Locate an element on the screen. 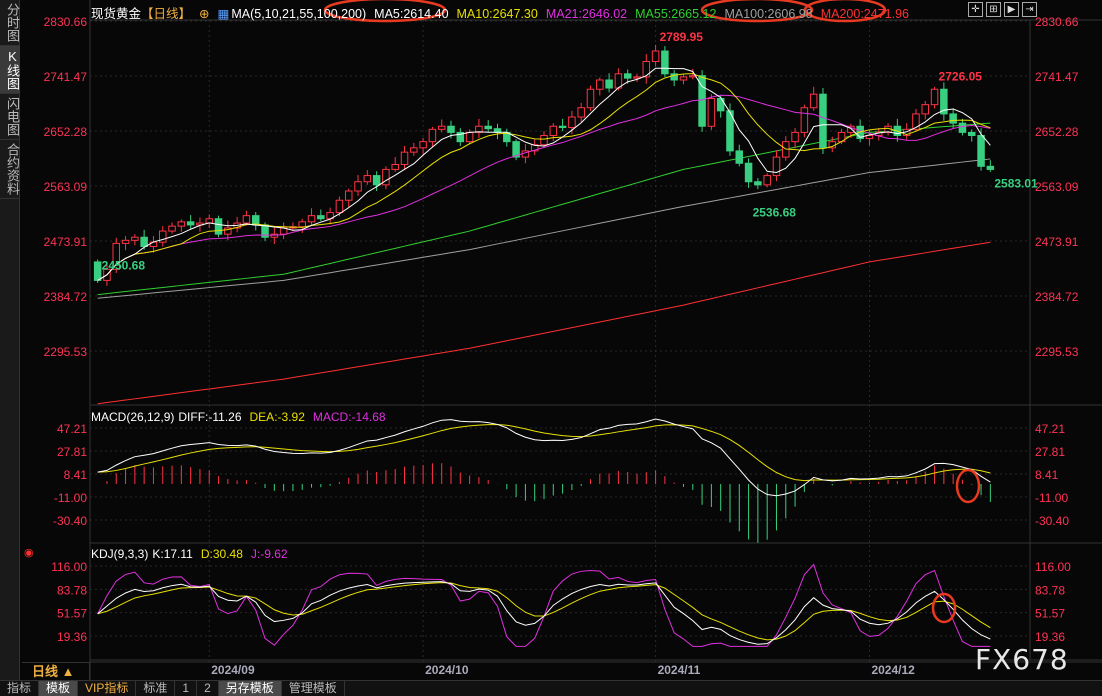 Image resolution: width=1102 pixels, height=696 pixels. bottom-tab: 1 is located at coordinates (186, 688).